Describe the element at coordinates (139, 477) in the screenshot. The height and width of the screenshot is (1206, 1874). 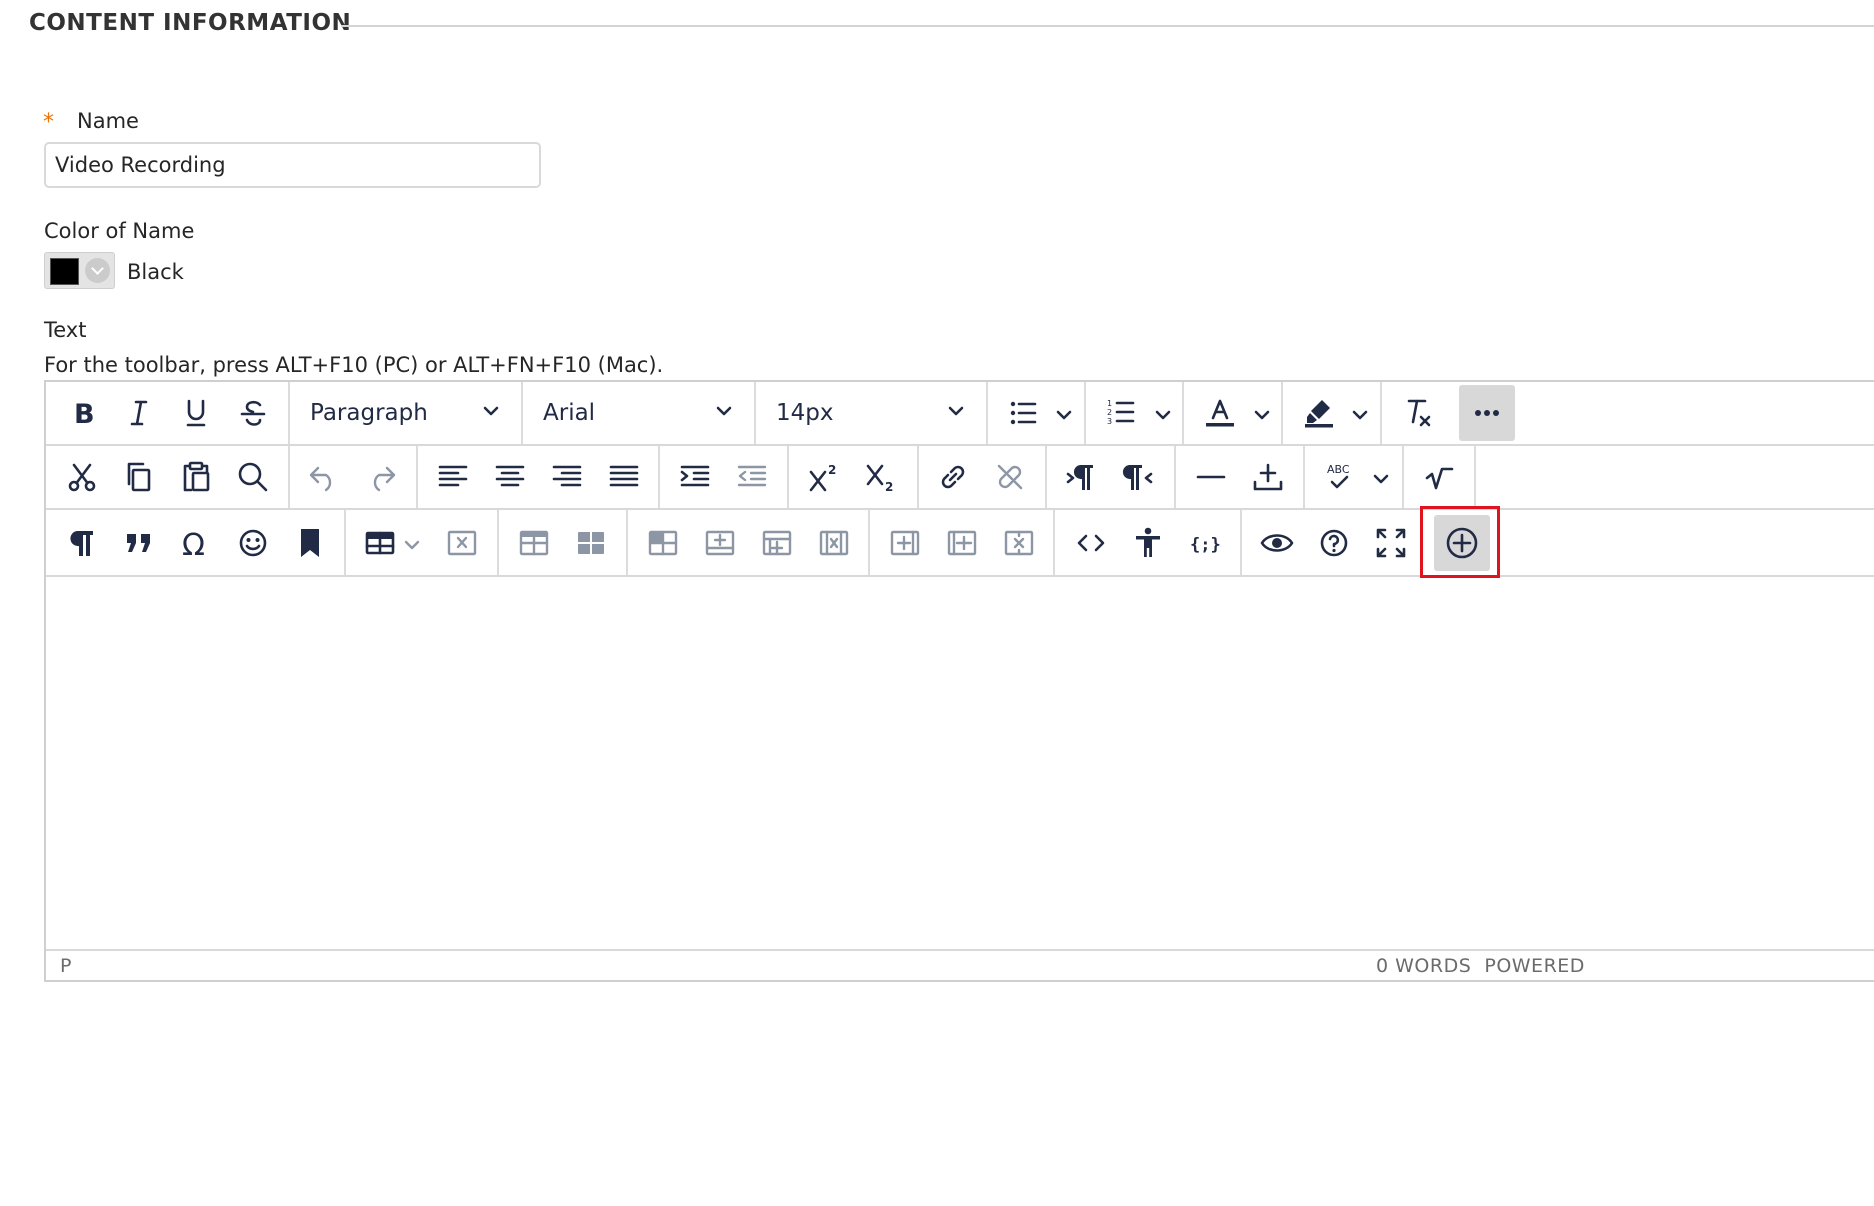
I see `copy-icon` at that location.